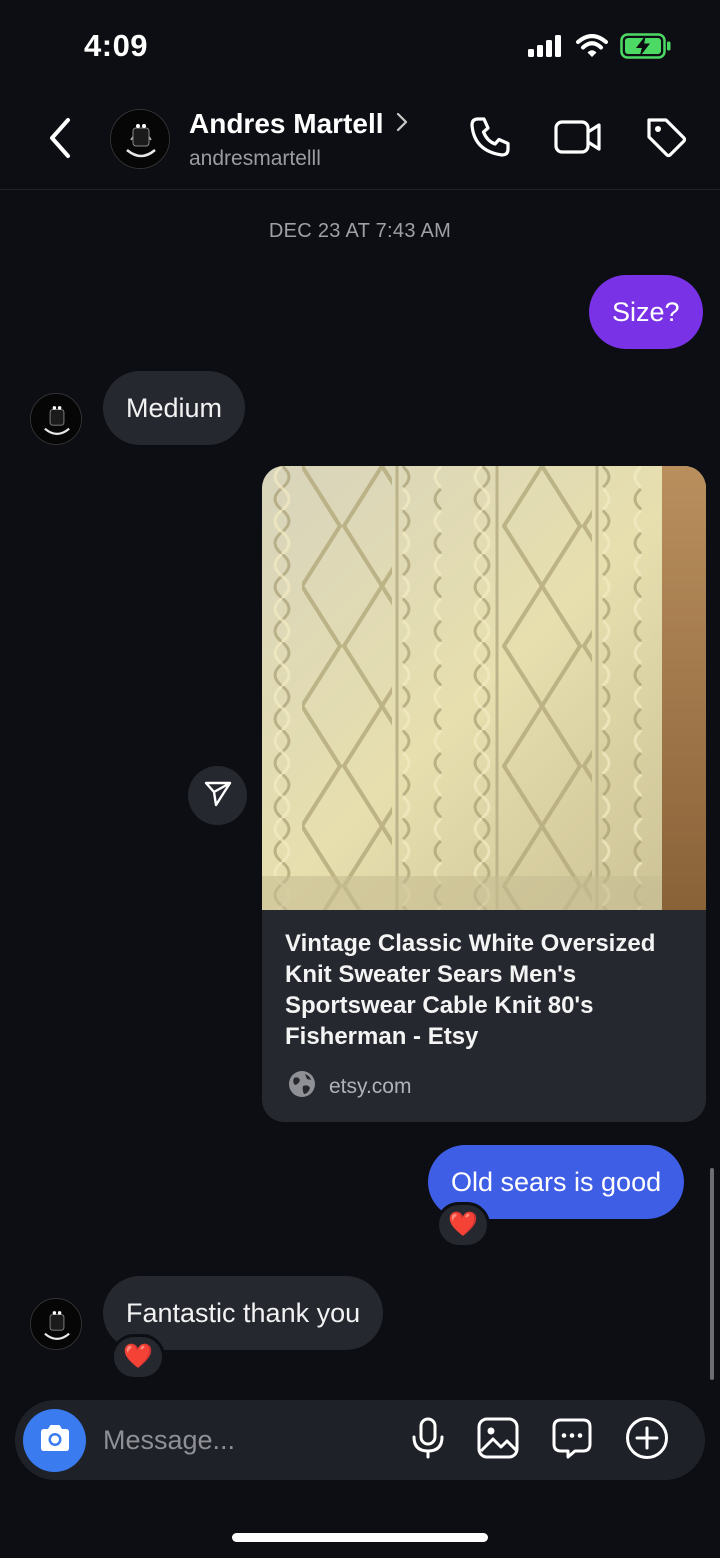 This screenshot has height=1558, width=720. Describe the element at coordinates (360, 1537) in the screenshot. I see `home-indicator` at that location.